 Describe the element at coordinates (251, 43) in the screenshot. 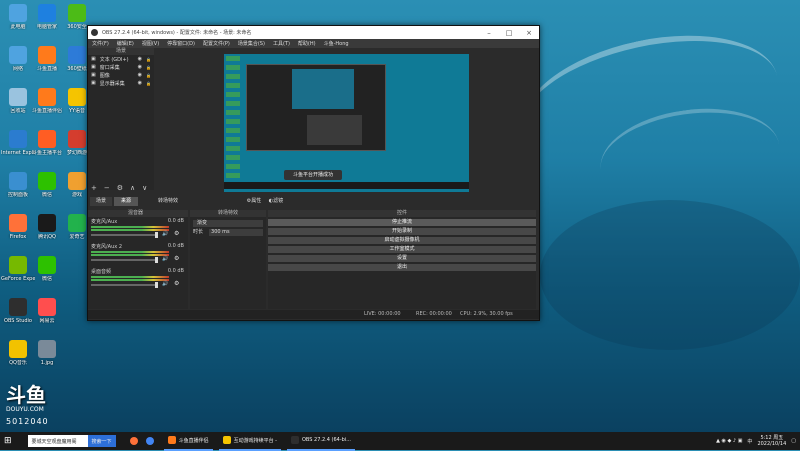

I see `menu-item: 场景集合(S)` at that location.